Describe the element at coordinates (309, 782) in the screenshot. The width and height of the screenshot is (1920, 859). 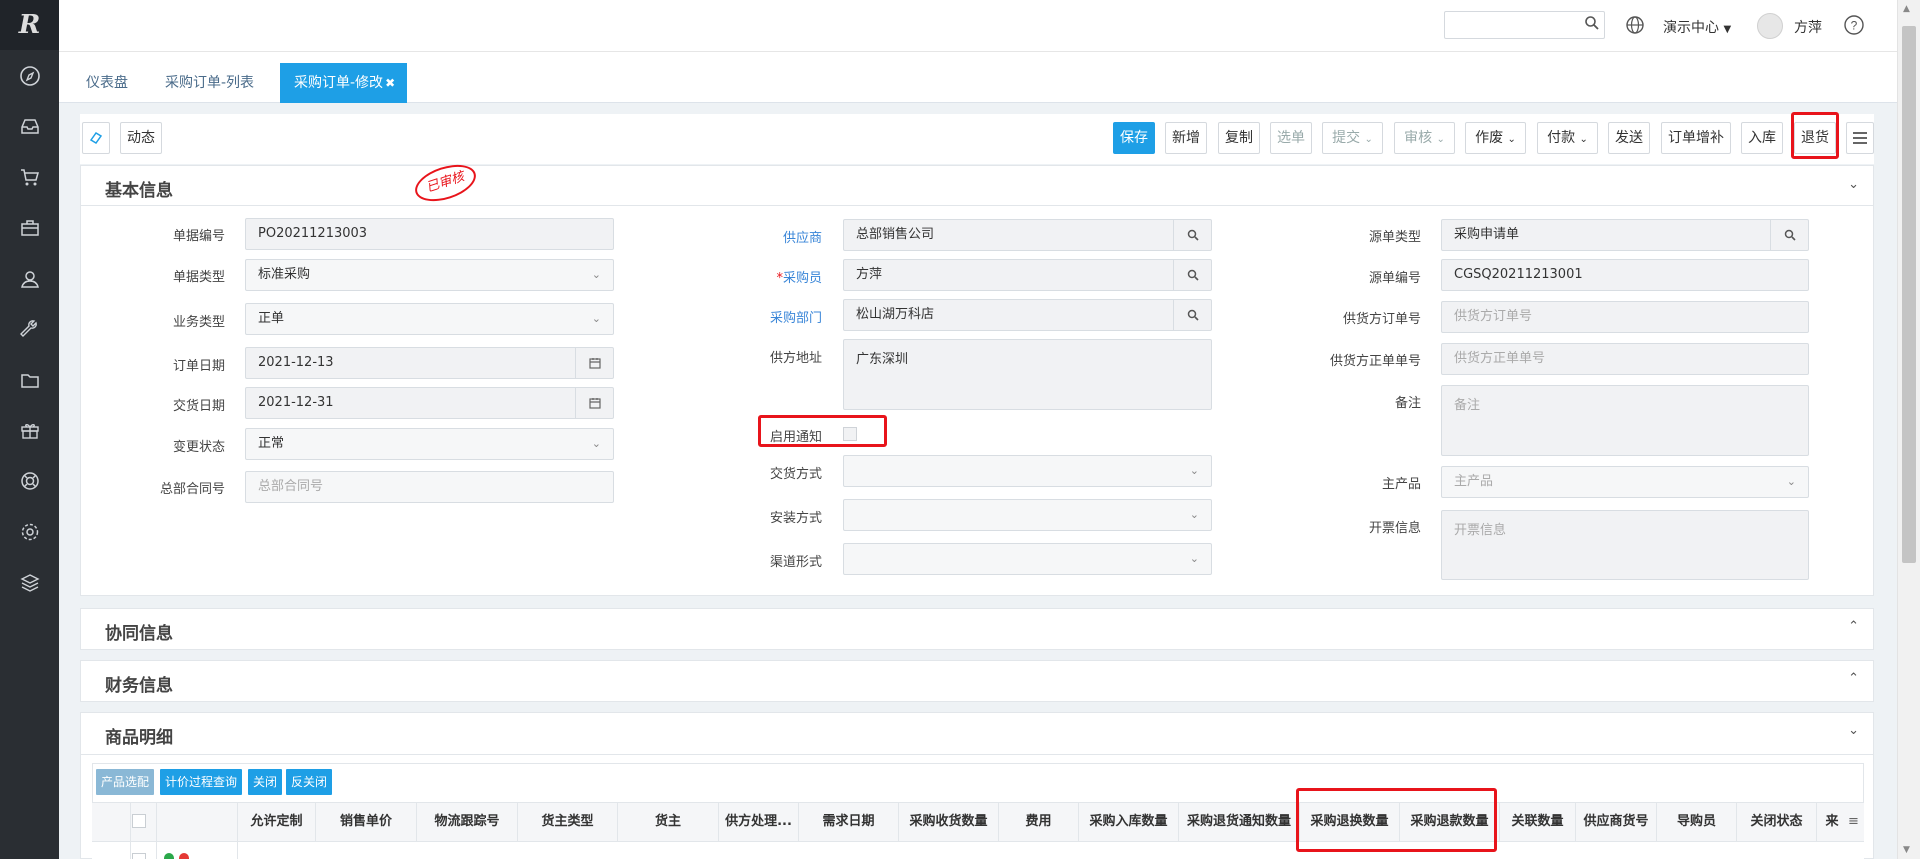
I see `reopen-row-button: 反关闭` at that location.